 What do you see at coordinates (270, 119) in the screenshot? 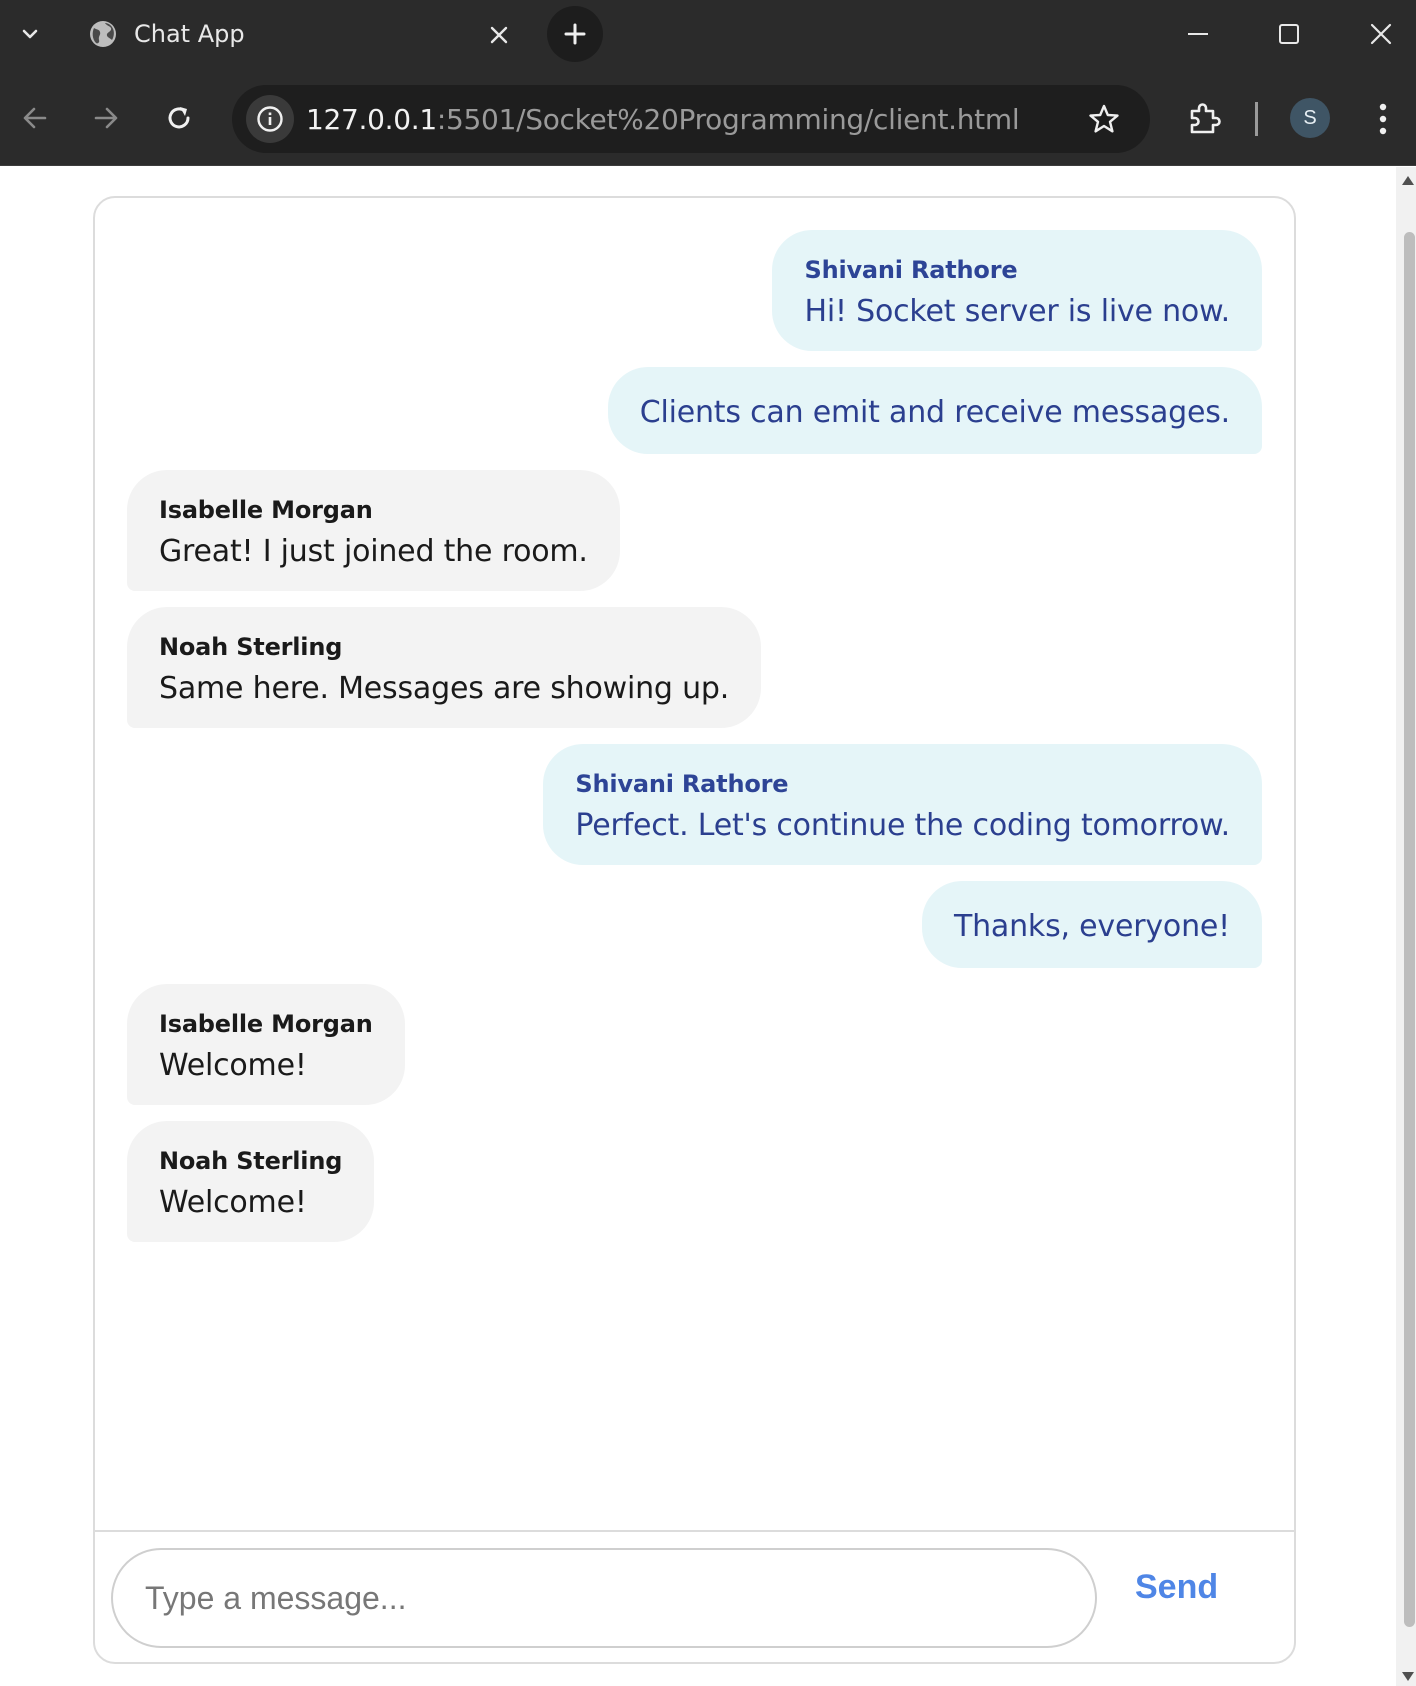
I see `site-info-icon` at bounding box center [270, 119].